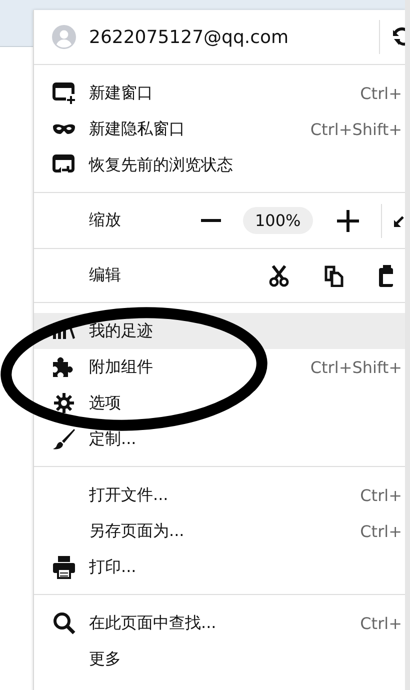 The height and width of the screenshot is (690, 410). I want to click on account-email: 2622075127@qq.com, so click(234, 37).